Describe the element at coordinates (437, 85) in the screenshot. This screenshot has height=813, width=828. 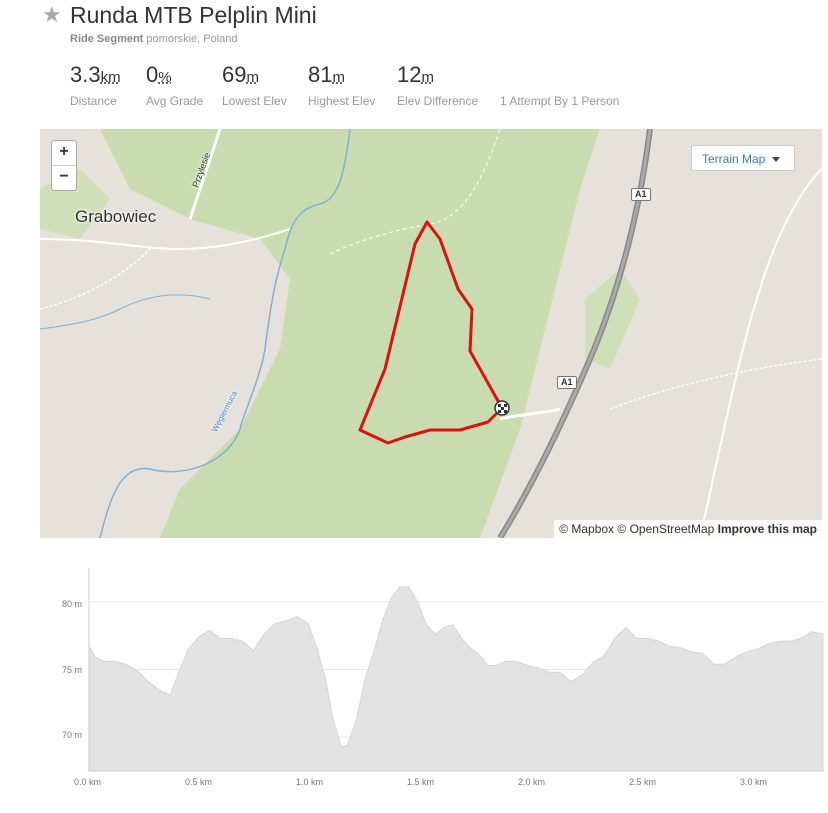
I see `stat-elev-difference: 12m Elev Difference` at that location.